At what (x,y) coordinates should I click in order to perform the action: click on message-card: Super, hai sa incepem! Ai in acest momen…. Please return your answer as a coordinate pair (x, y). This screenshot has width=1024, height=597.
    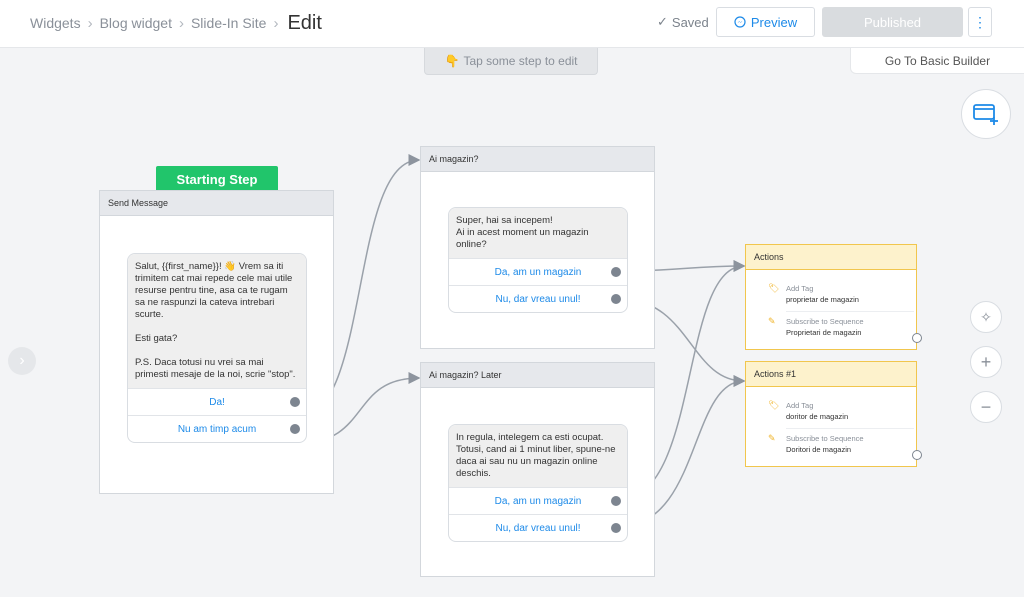
    Looking at the image, I should click on (538, 260).